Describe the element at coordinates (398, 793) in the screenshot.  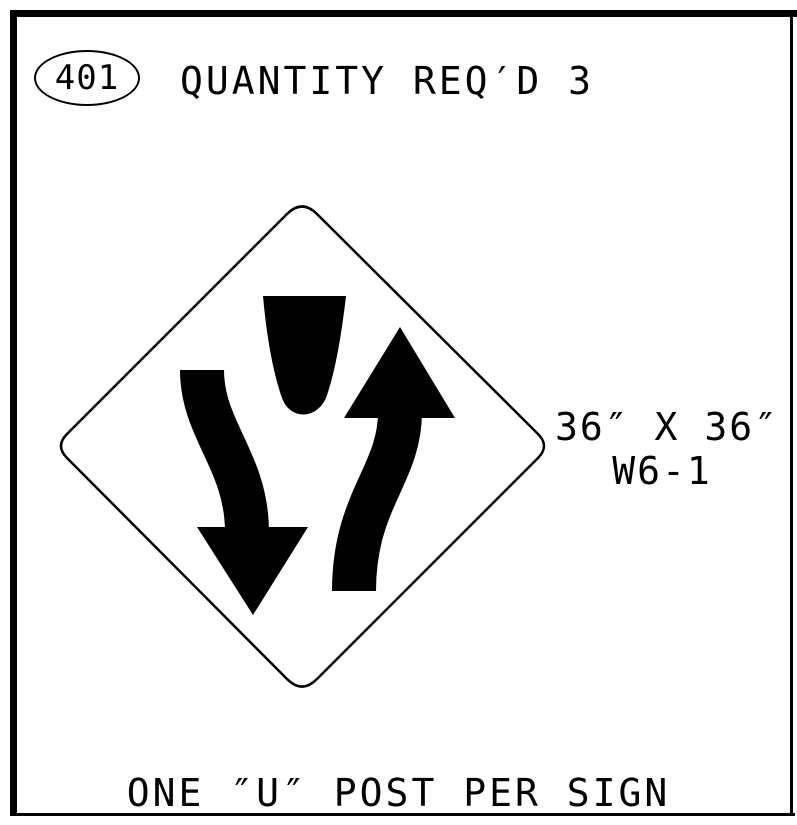
I see `post-requirement-note: ONE ″U″ POST PER SIGN` at that location.